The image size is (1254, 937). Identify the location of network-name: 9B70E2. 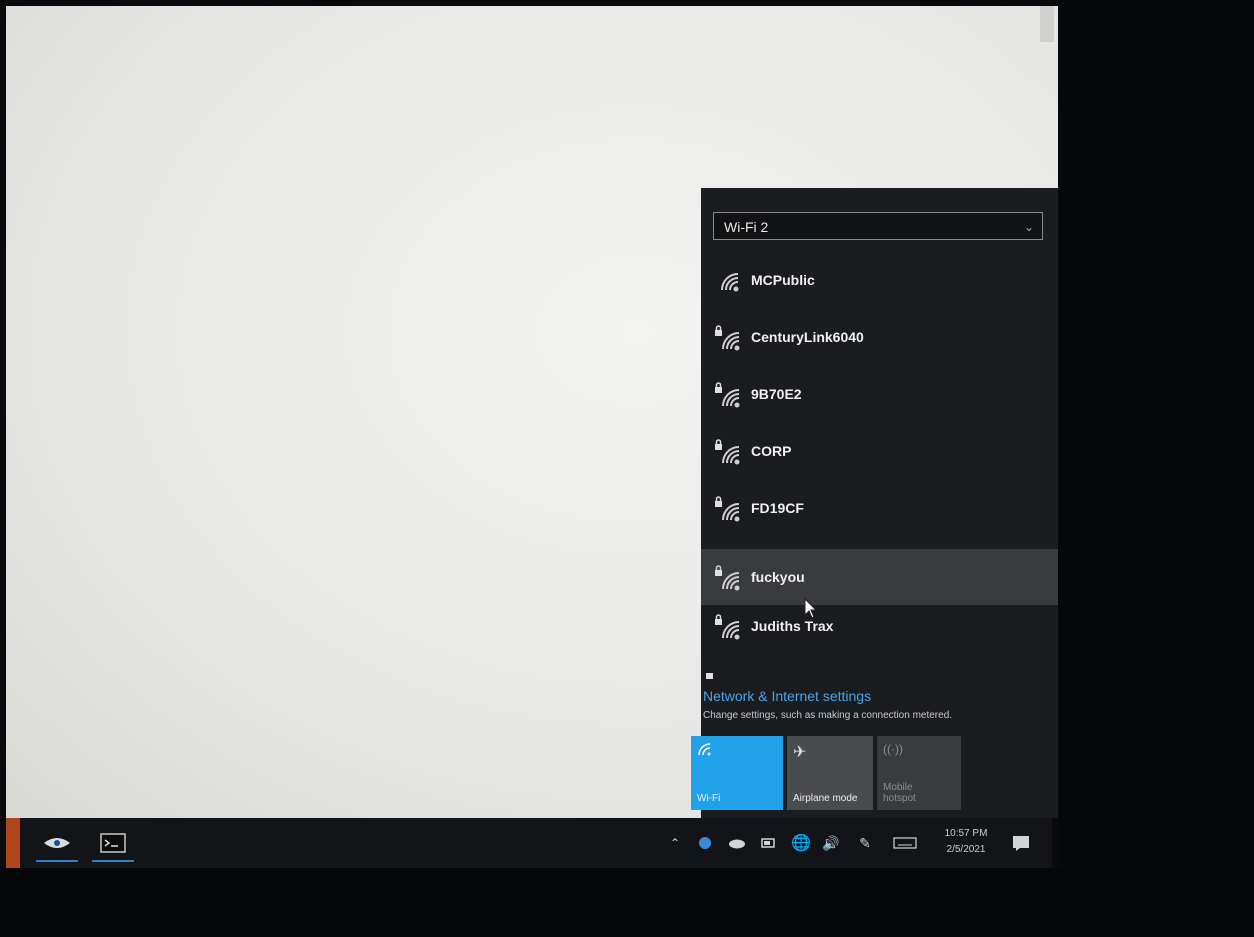
(776, 394).